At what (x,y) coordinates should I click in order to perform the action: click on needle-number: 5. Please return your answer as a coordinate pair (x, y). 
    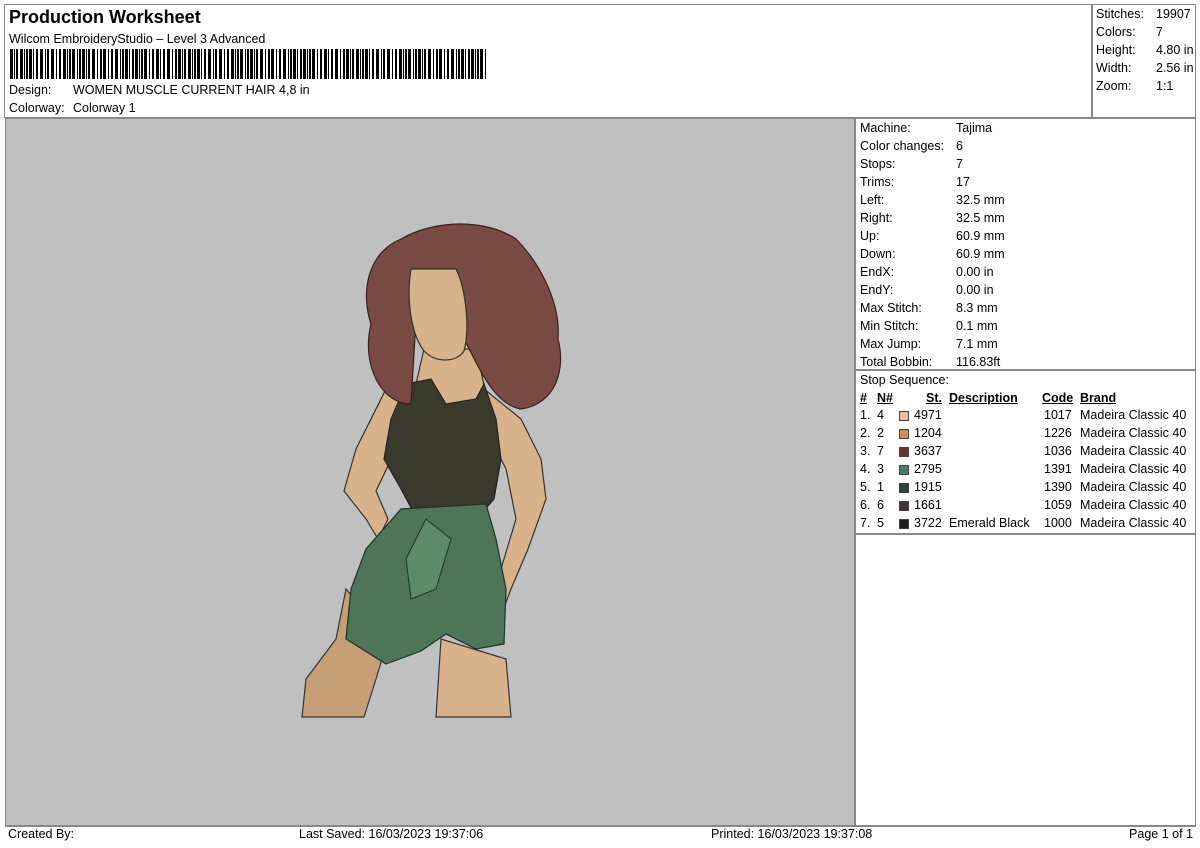
    Looking at the image, I should click on (880, 523).